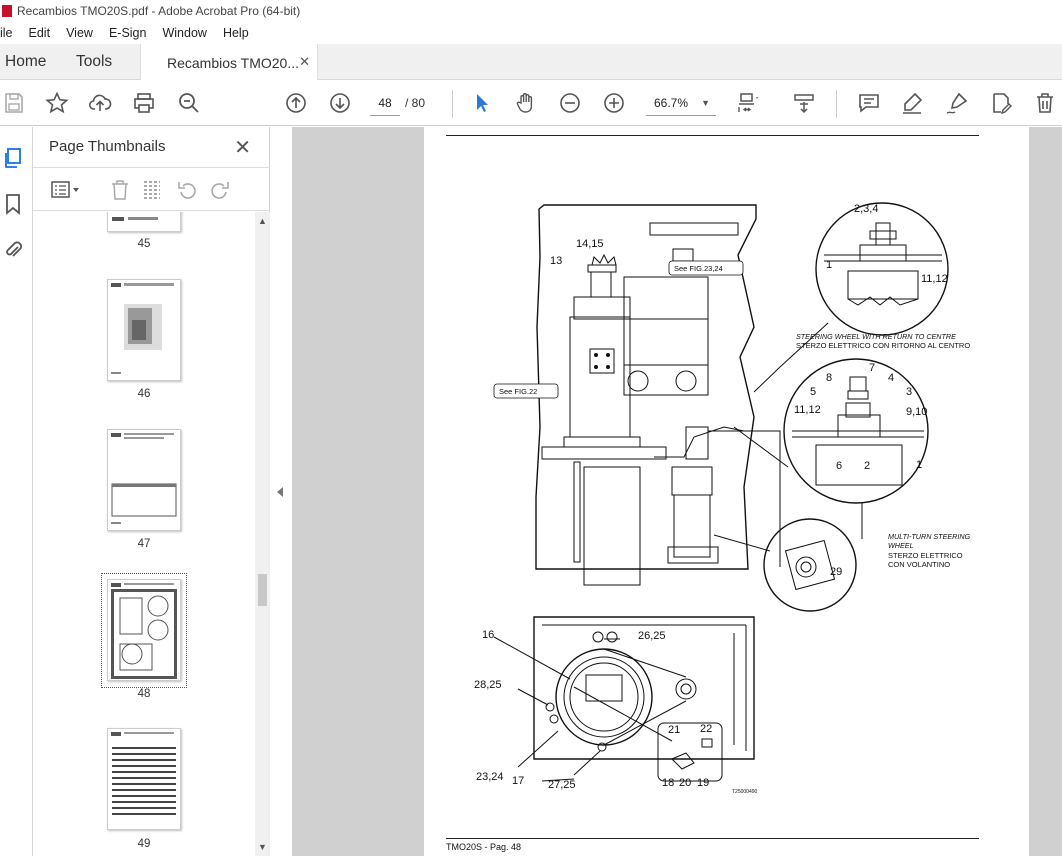 The image size is (1062, 856). Describe the element at coordinates (804, 103) in the screenshot. I see `scroll-mode-icon` at that location.